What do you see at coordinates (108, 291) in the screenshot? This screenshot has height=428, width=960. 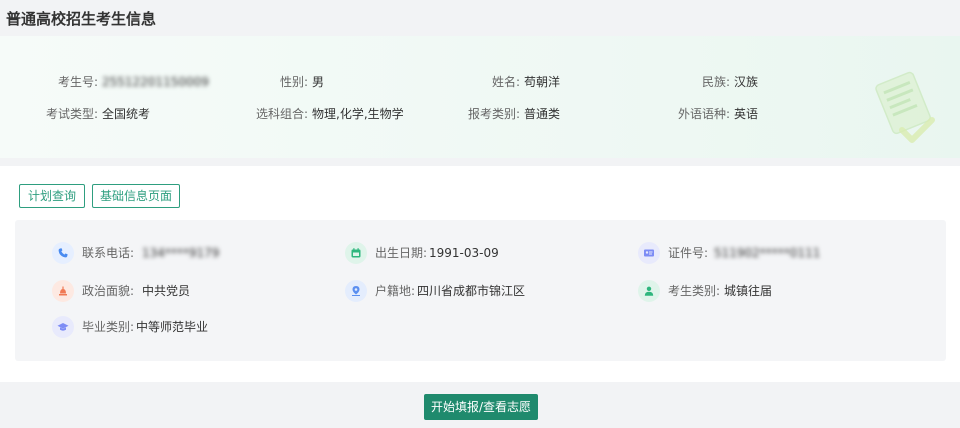 I see `political-status-label: 政治面貌:` at bounding box center [108, 291].